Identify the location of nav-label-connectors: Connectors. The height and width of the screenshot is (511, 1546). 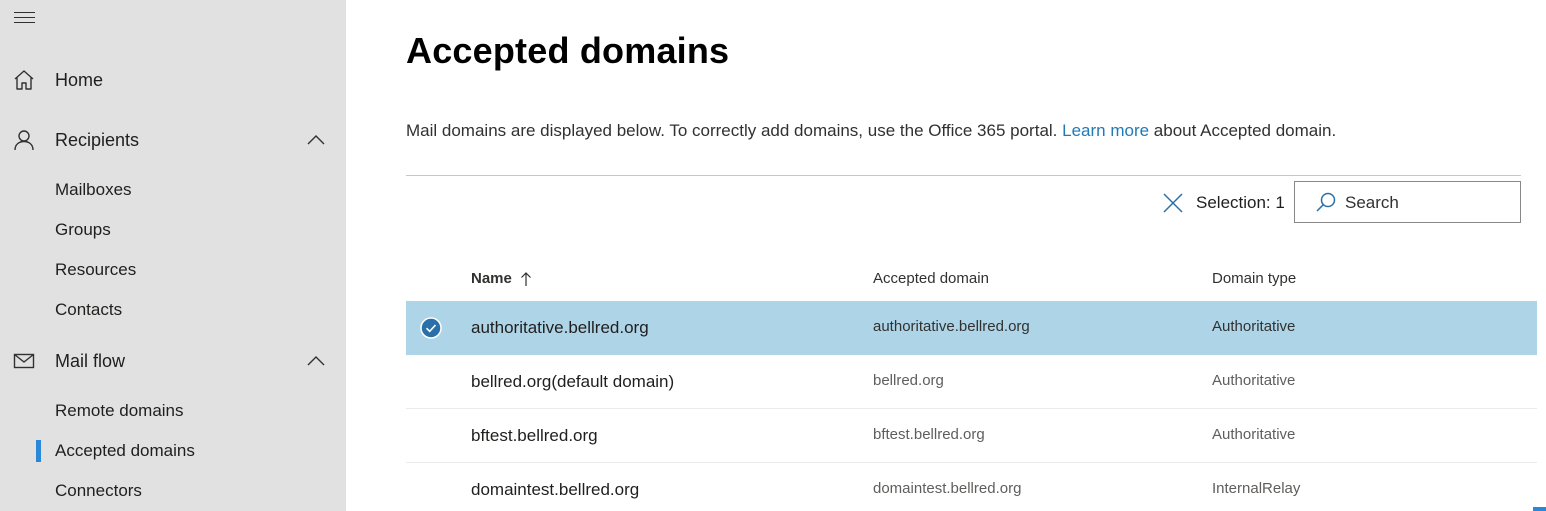
(98, 490).